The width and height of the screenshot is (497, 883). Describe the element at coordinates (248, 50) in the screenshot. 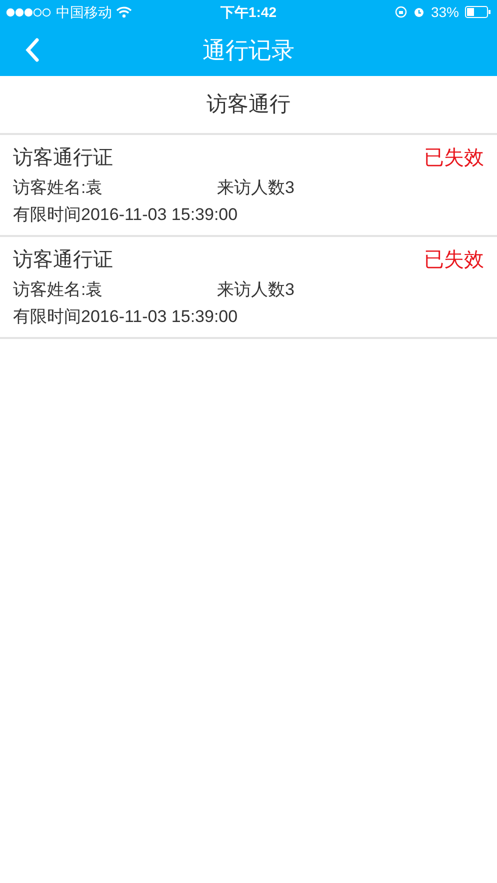

I see `page-title: 通行记录` at that location.